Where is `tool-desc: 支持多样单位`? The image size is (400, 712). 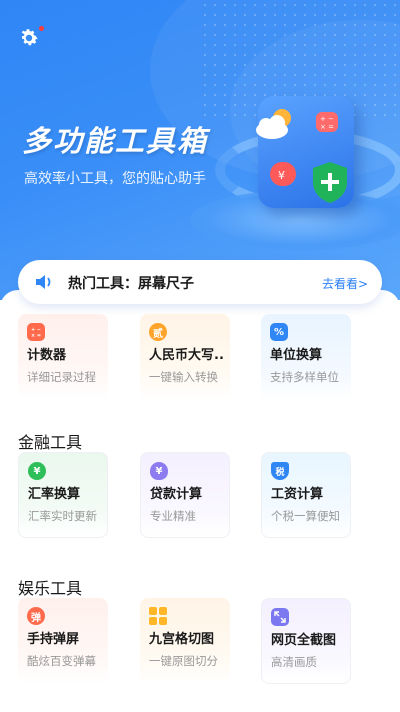 tool-desc: 支持多样单位 is located at coordinates (304, 377).